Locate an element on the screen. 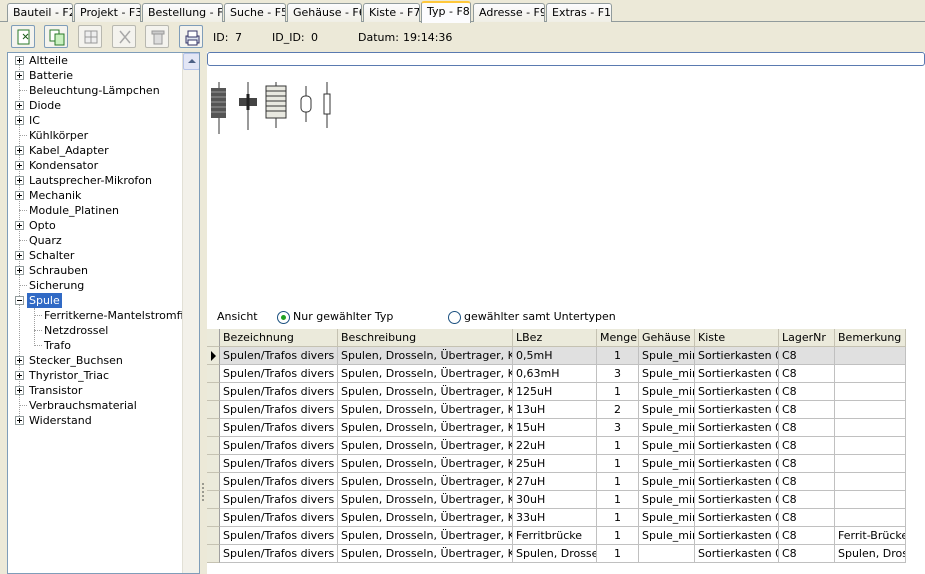  tree-item: Sicherung is located at coordinates (96, 285).